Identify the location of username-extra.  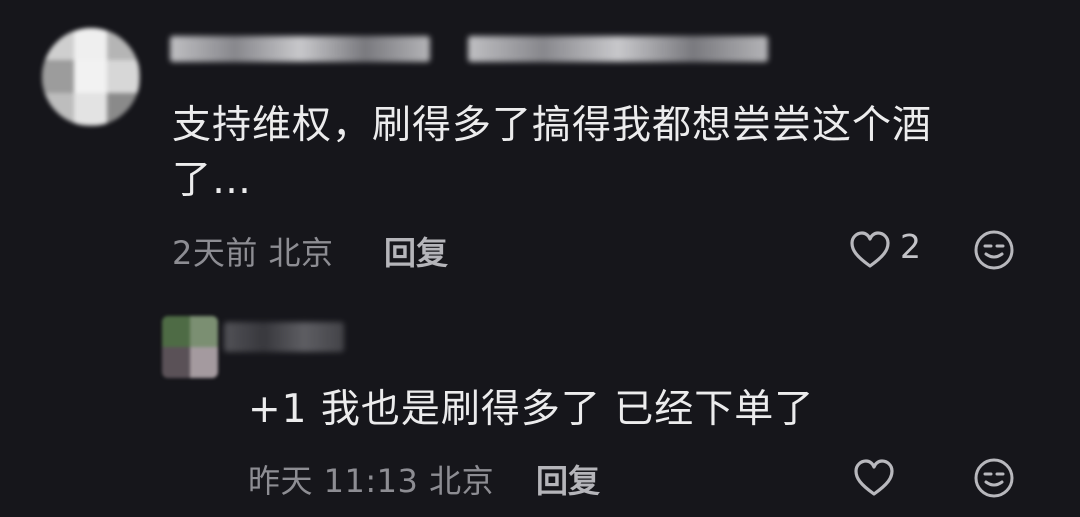
(618, 49).